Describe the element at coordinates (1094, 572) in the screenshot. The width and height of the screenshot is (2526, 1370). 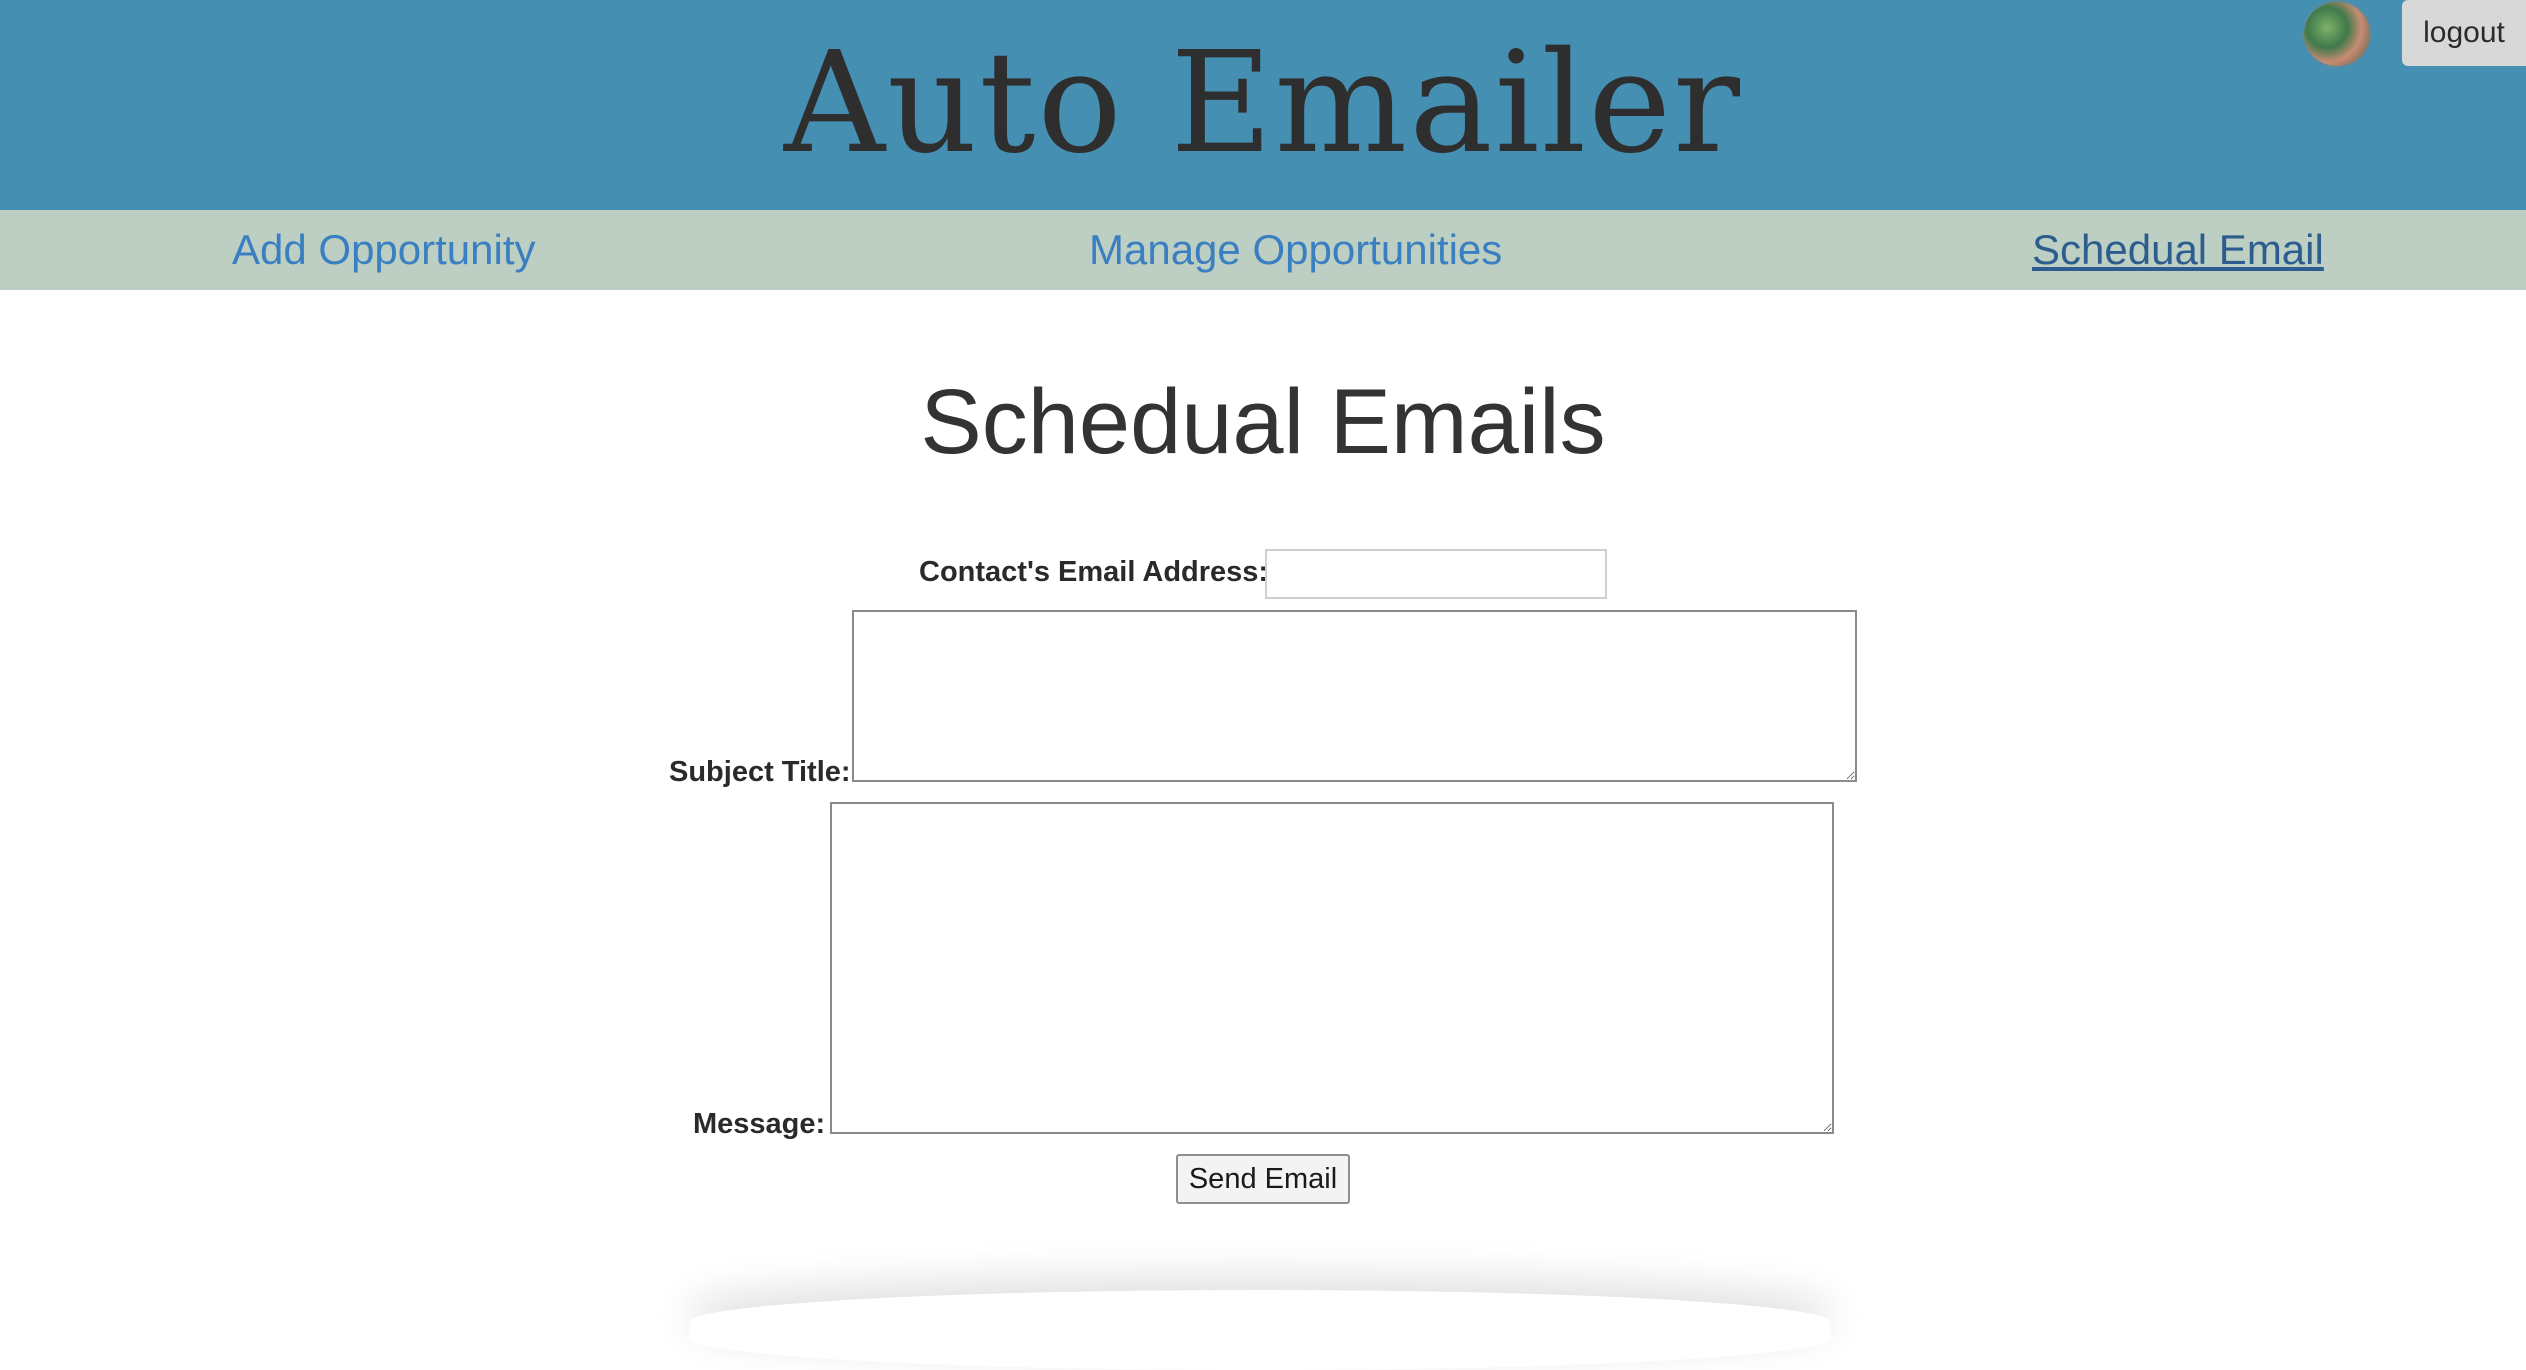
I see `email-label: Contact's Email Address:` at that location.